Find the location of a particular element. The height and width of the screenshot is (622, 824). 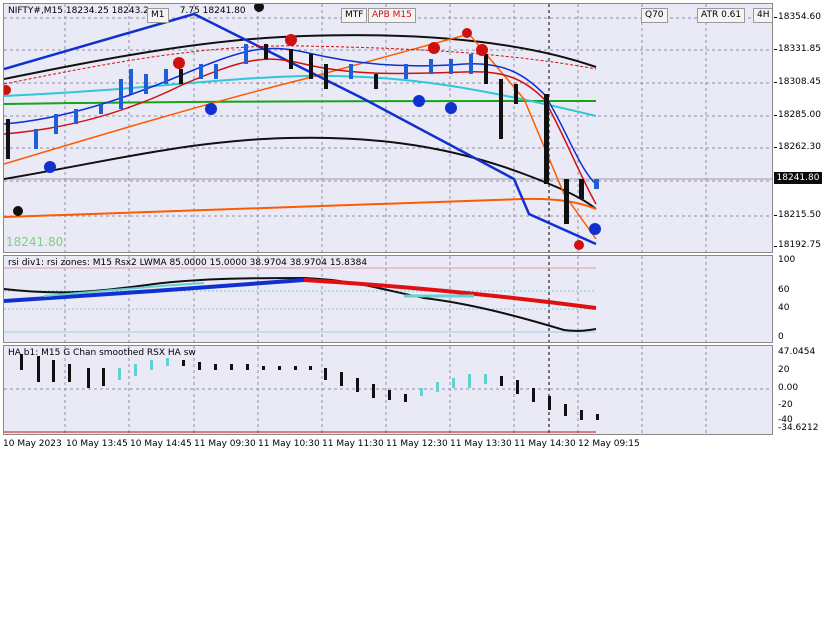

time-axis-label: 10 May 2023 is located at coordinates (32, 444).